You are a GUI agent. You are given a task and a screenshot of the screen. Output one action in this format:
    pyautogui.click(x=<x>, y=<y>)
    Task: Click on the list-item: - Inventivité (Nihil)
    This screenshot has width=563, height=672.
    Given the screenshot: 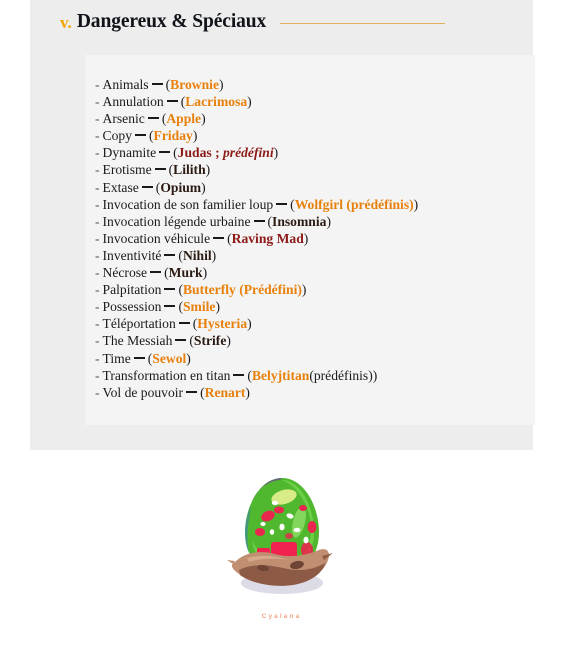 What is the action you would take?
    pyautogui.click(x=311, y=255)
    